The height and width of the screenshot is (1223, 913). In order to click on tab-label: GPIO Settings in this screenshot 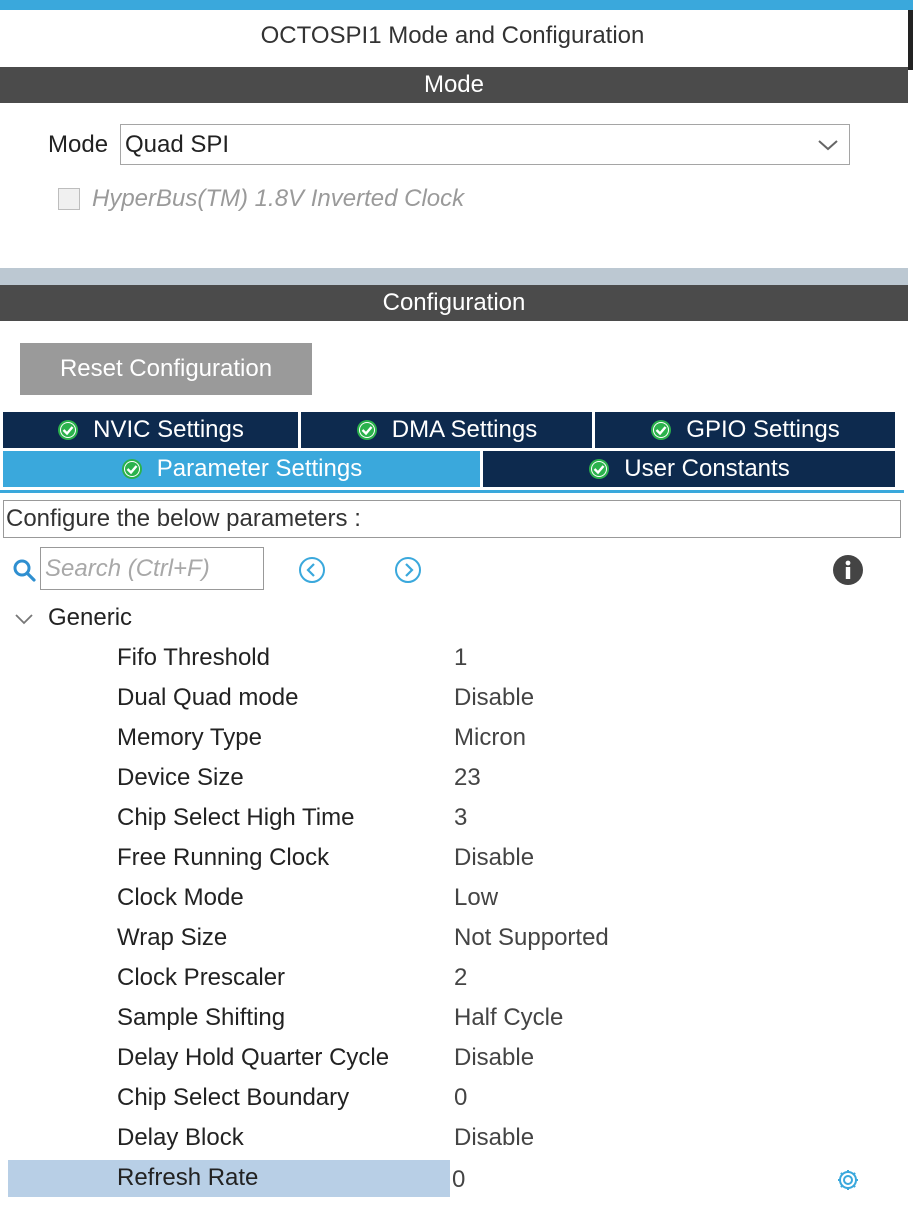, I will do `click(763, 429)`.